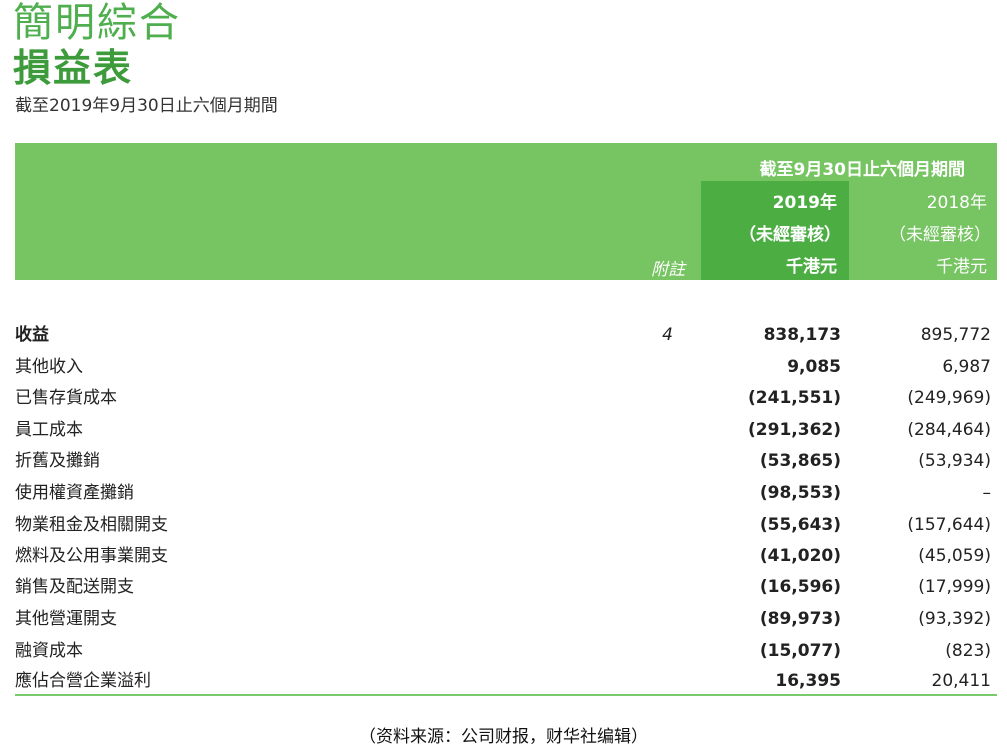 This screenshot has height=753, width=1007. What do you see at coordinates (790, 235) in the screenshot?
I see `column-2019-status: （未經審核）` at bounding box center [790, 235].